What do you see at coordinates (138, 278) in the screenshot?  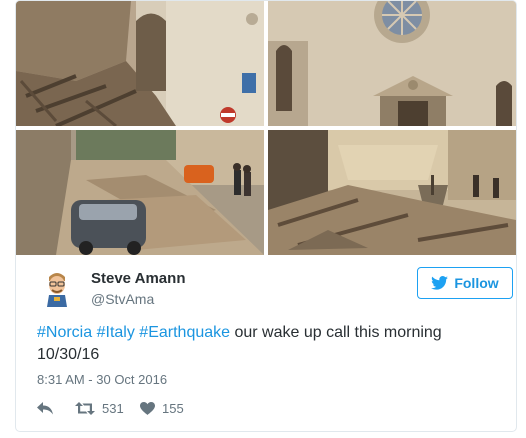 I see `author-name: Steve Amann` at bounding box center [138, 278].